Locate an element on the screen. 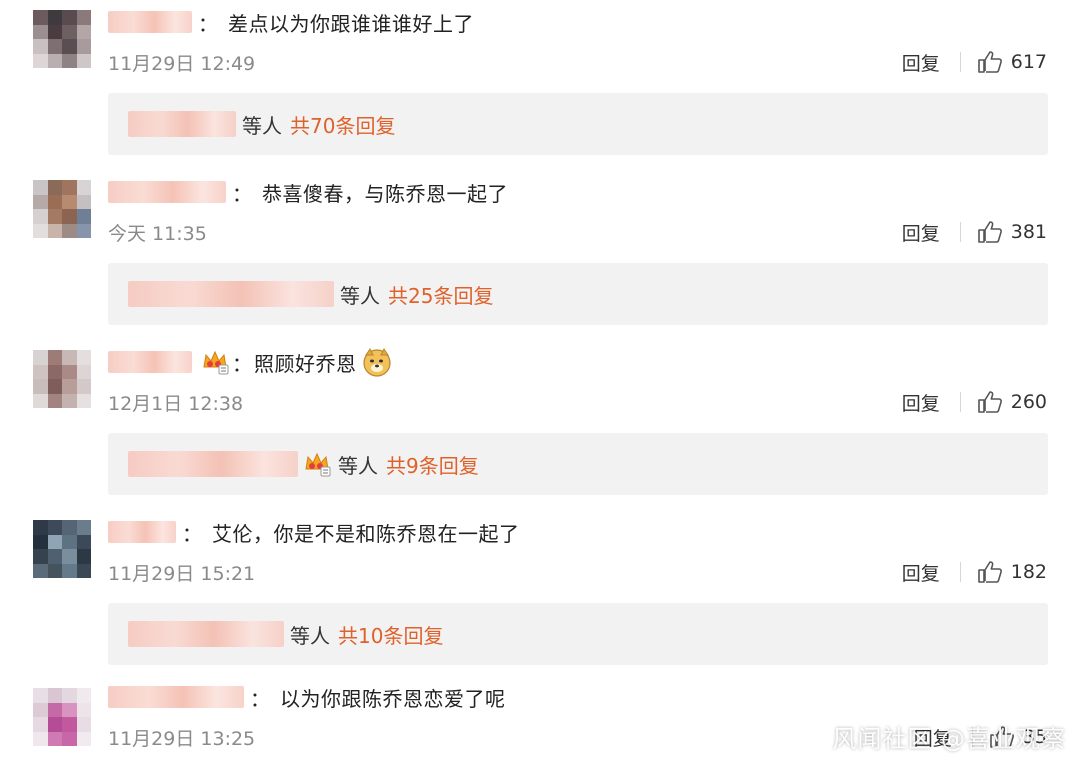 The image size is (1080, 762). comment-text: 差点以为你跟谁谁谁好上了 is located at coordinates (351, 23).